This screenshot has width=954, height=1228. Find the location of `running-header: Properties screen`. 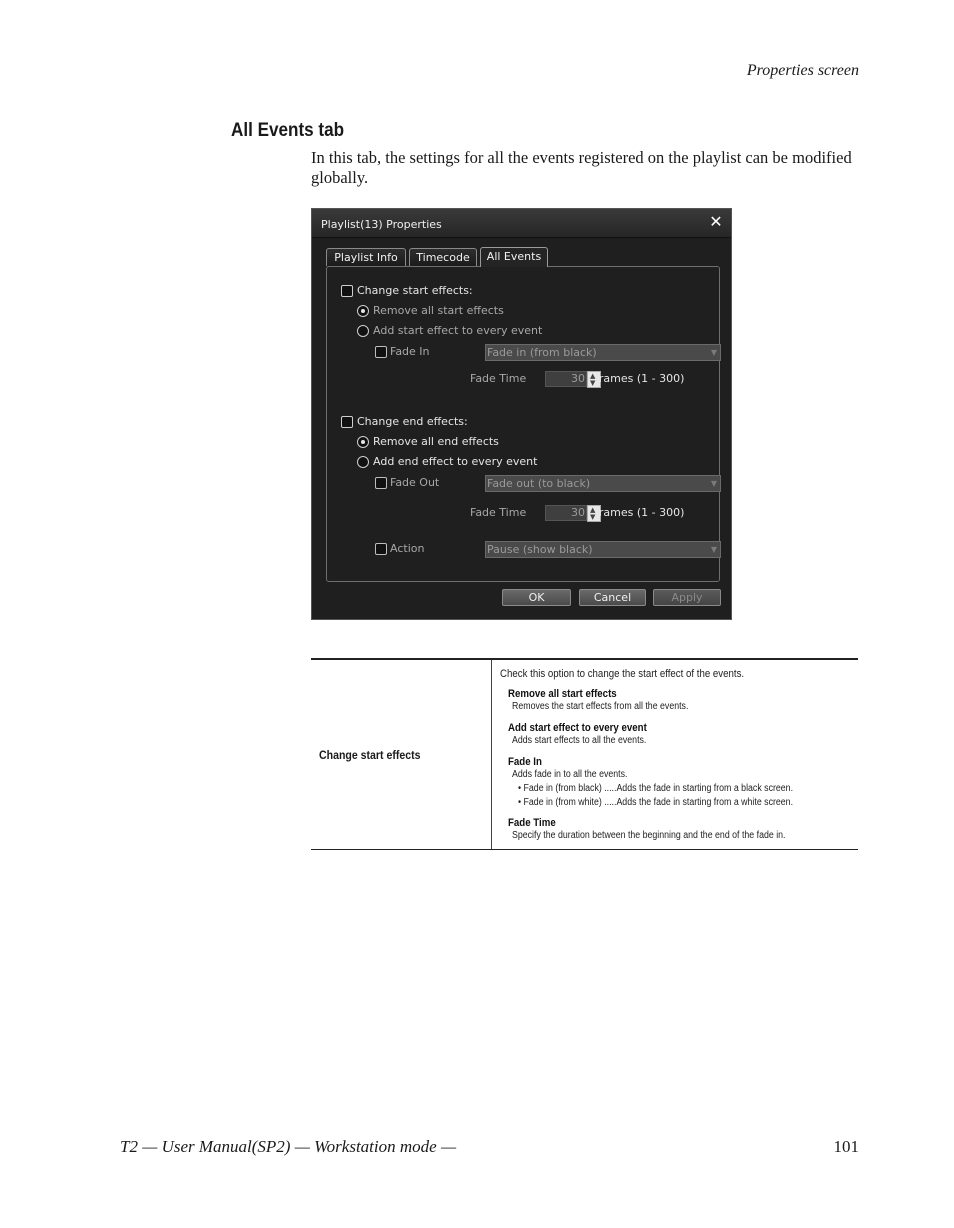

running-header: Properties screen is located at coordinates (802, 70).